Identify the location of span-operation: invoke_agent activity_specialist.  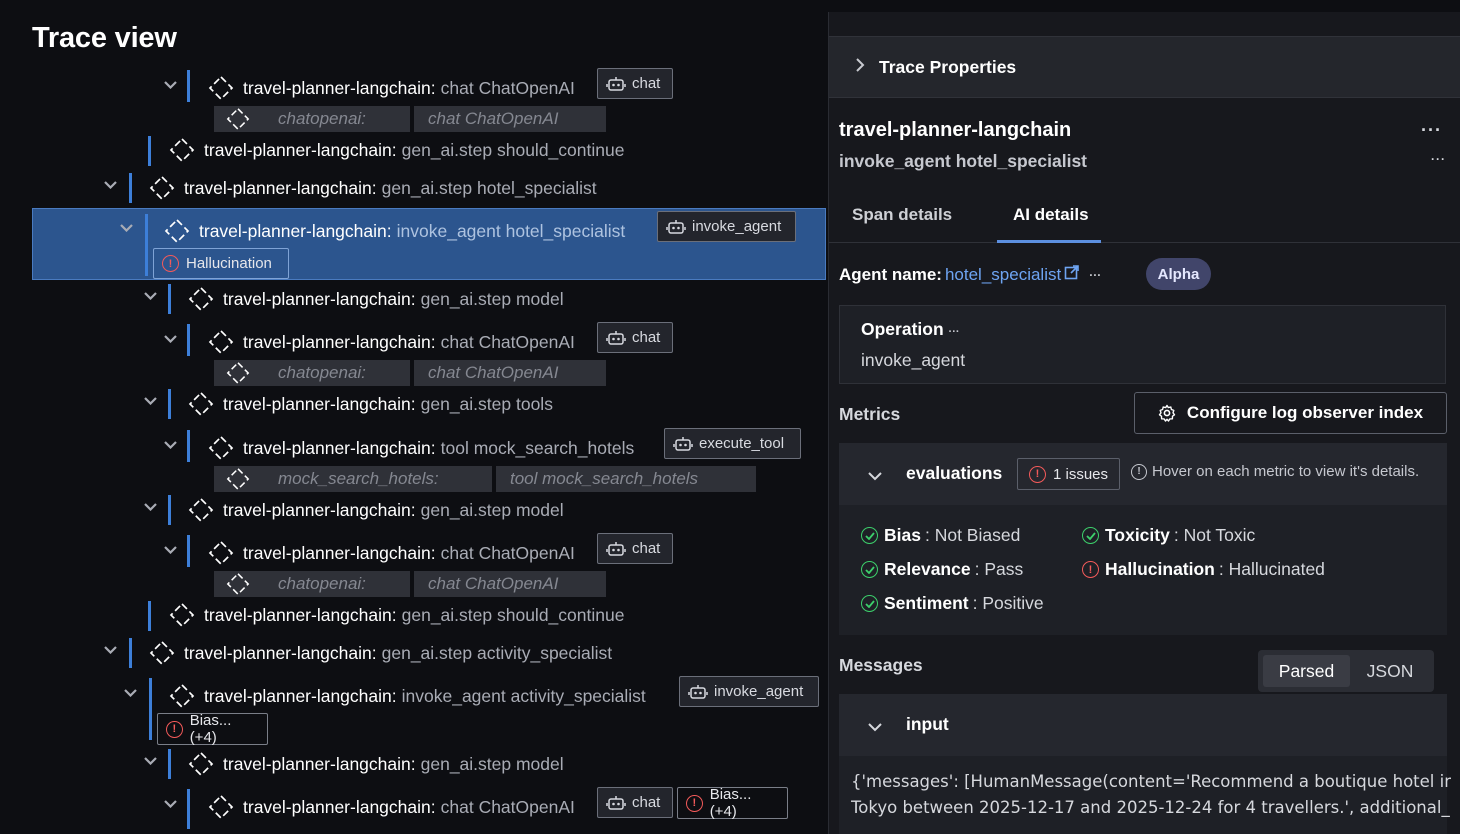
(523, 695).